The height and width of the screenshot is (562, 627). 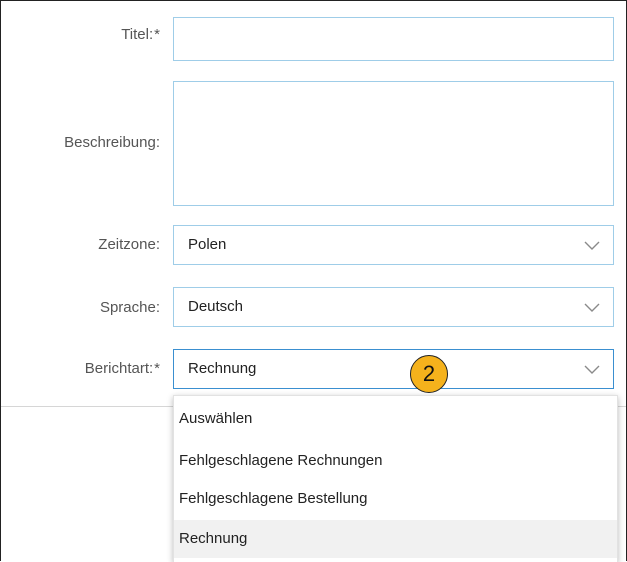 I want to click on dropdown-option-selected: Rechnung, so click(x=395, y=539).